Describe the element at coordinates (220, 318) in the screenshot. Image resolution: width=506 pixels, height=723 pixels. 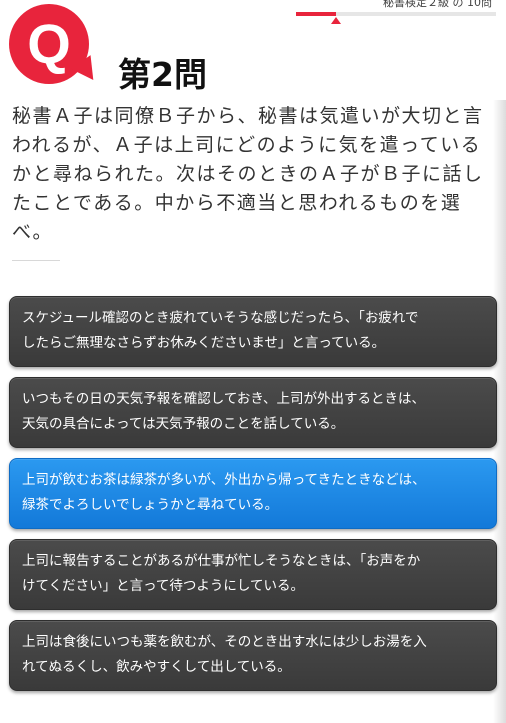
I see `option-text-line: スケジュール確認のとき疲れていそうな感じだったら、「お疲れで` at that location.